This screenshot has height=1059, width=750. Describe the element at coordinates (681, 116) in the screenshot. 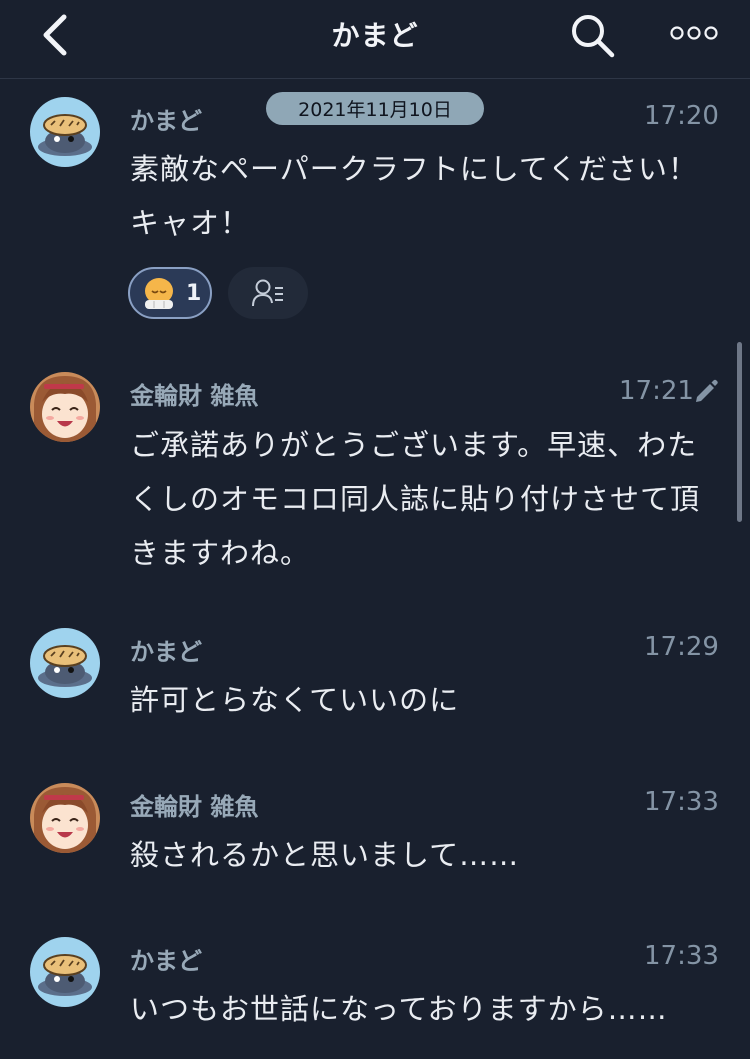

I see `message-time: 17:20` at that location.